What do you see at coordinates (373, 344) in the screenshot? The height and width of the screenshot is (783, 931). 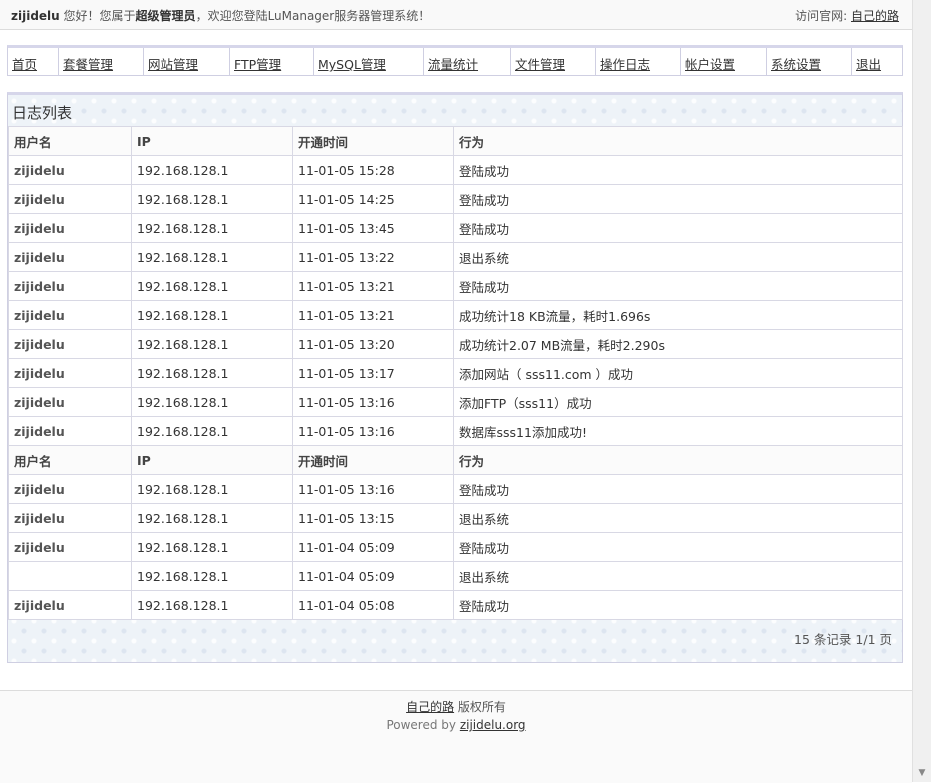 I see `cell-time: 11-01-05 13:20` at bounding box center [373, 344].